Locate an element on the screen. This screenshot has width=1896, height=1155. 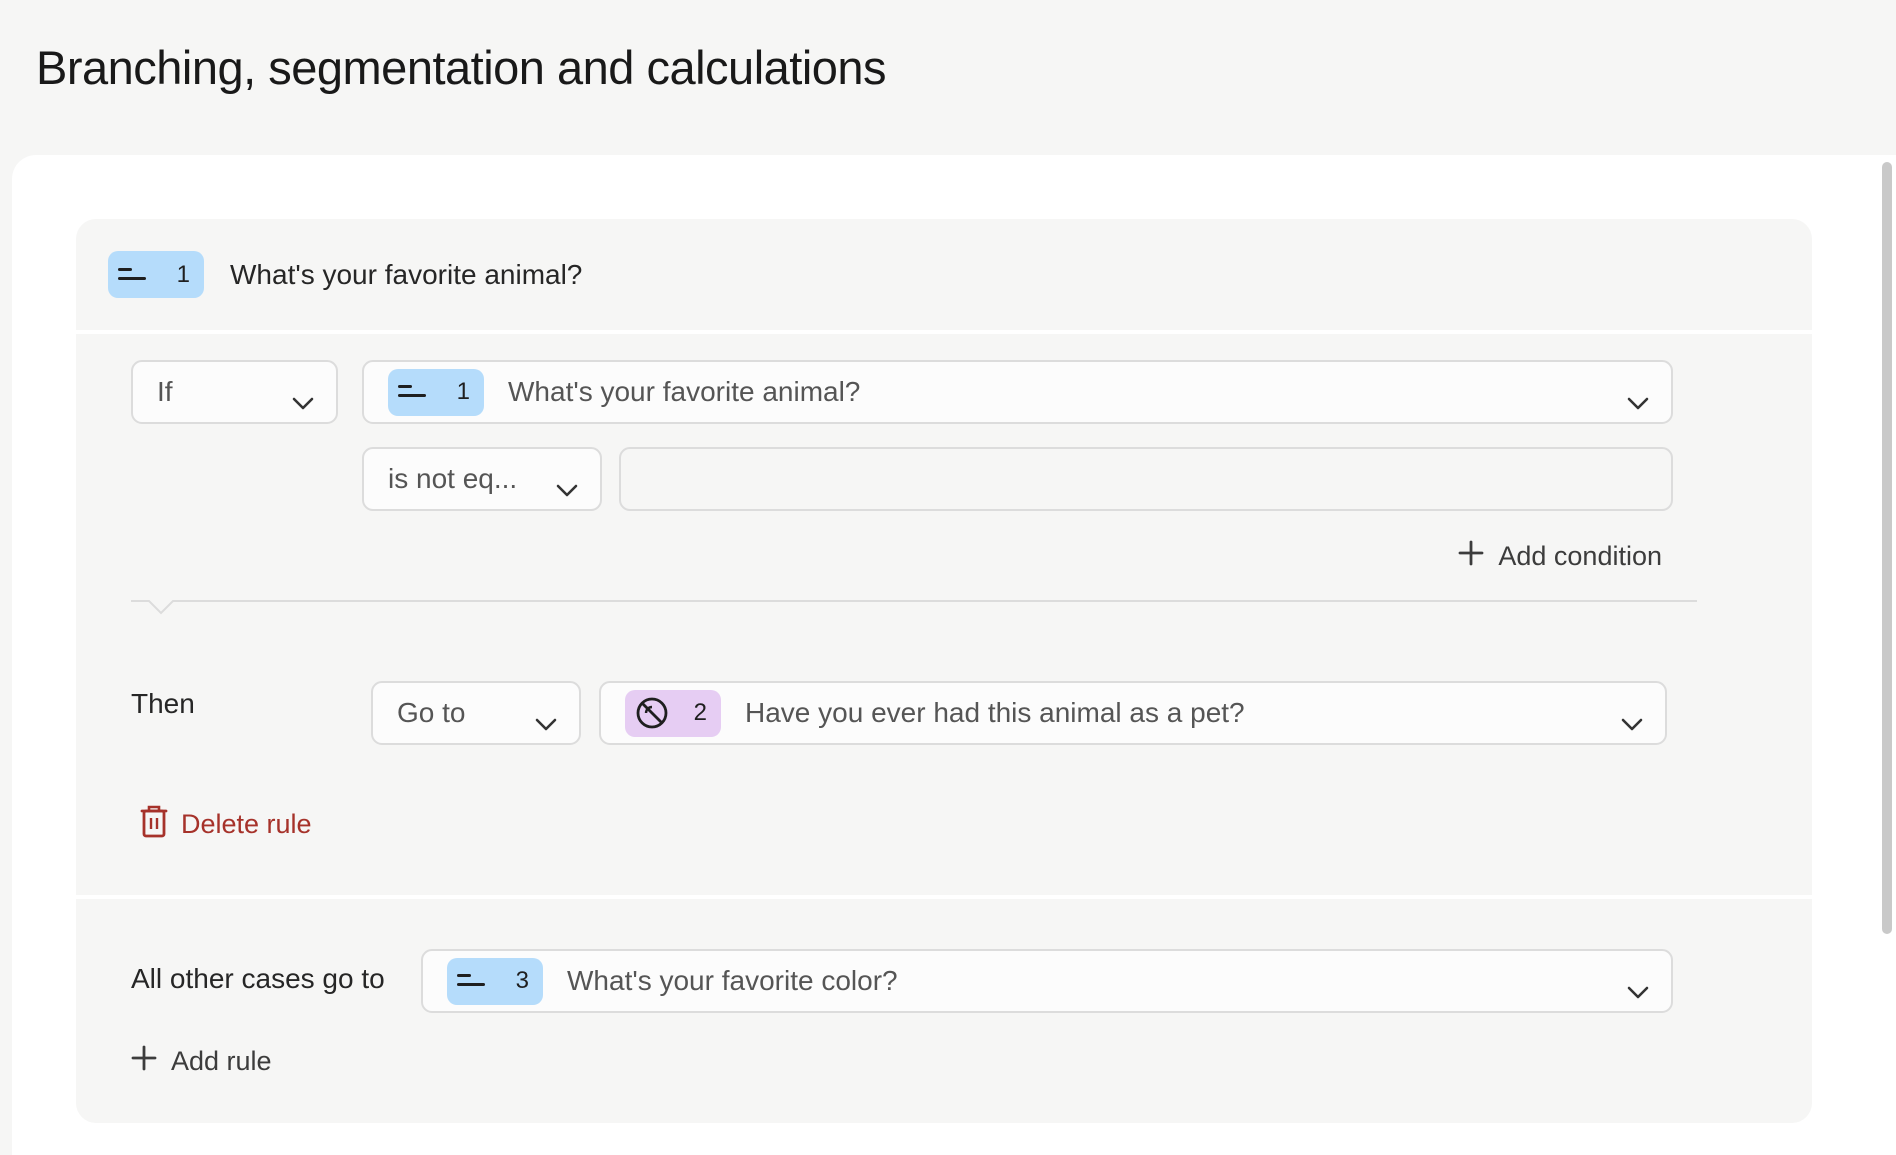
question-number: 3 is located at coordinates (522, 980).